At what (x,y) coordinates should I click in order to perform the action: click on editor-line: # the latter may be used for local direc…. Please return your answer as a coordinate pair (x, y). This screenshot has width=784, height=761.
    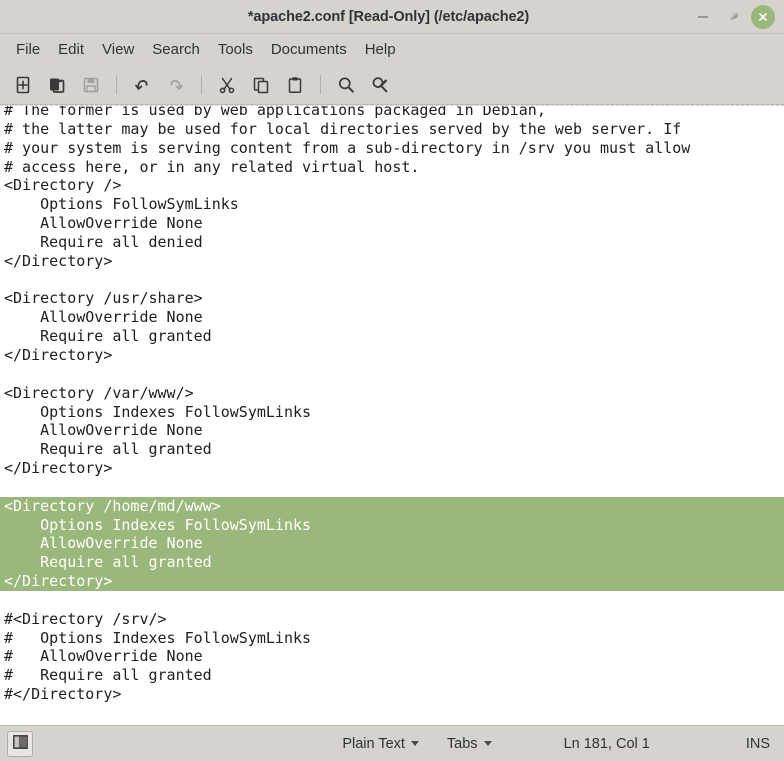
    Looking at the image, I should click on (394, 129).